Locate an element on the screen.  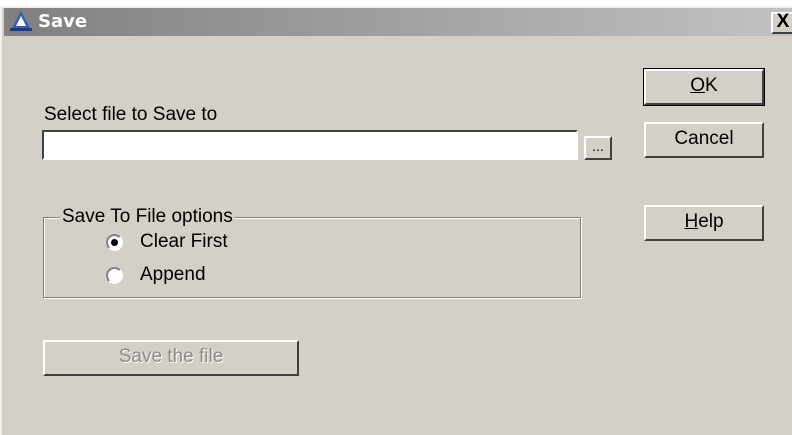
app-icon is located at coordinates (21, 21).